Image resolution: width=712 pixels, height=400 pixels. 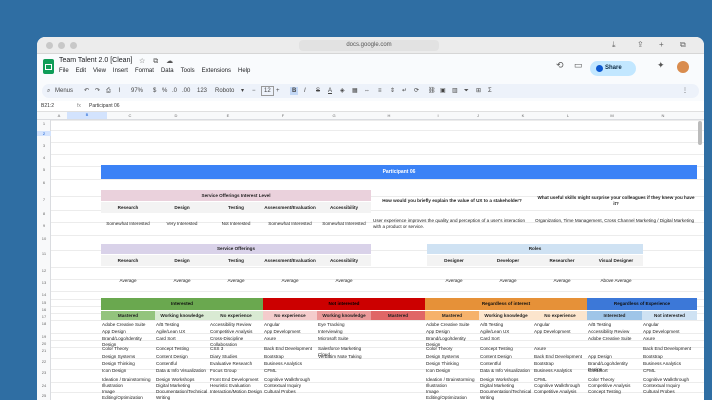 I want to click on download-icon: ⤓, so click(x=614, y=45).